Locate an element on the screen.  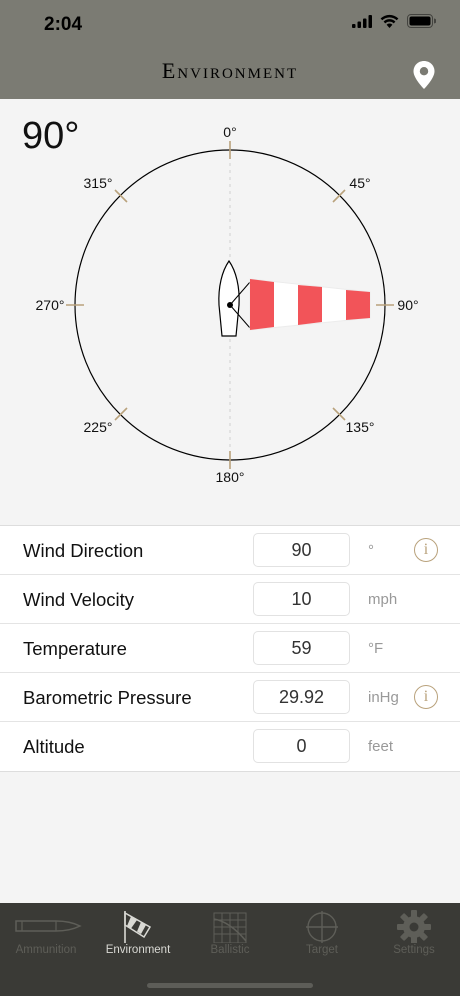
wind-velocity-label: Wind Velocity is located at coordinates (79, 599).